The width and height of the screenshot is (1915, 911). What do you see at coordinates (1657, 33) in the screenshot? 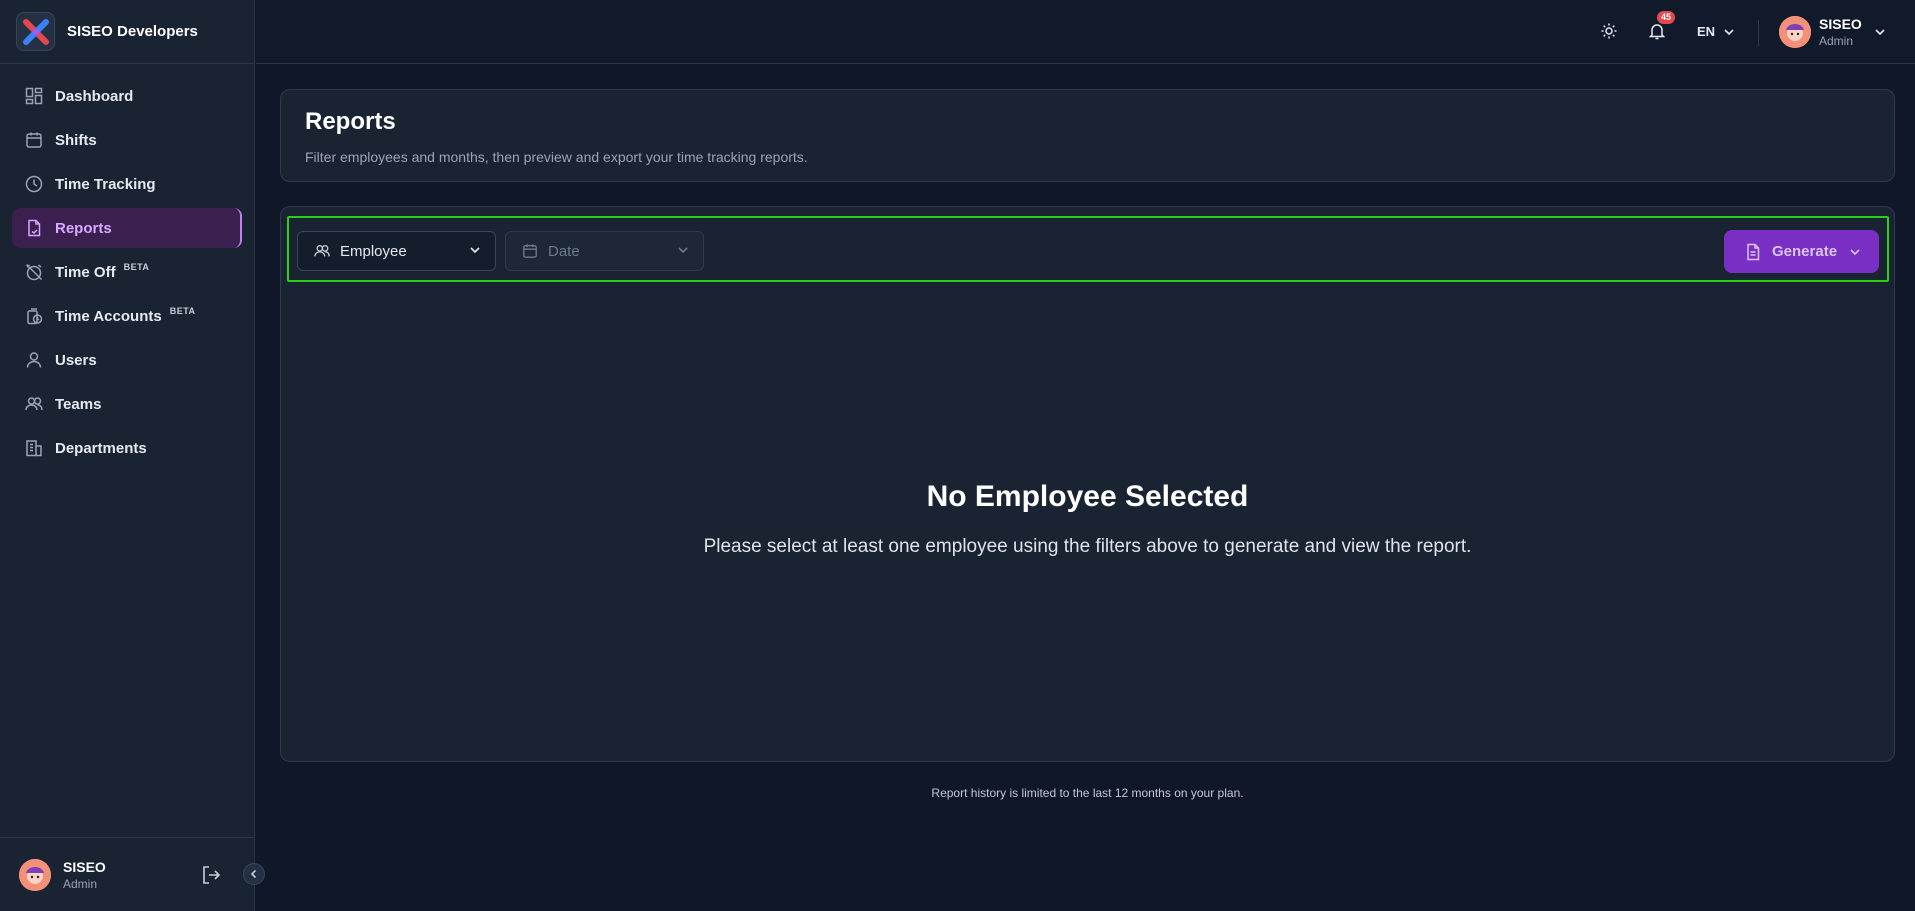
I see `bell-icon` at bounding box center [1657, 33].